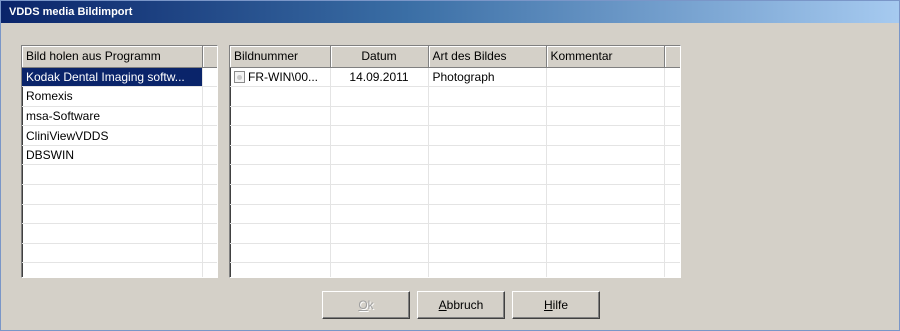  Describe the element at coordinates (548, 305) in the screenshot. I see `help-button-mnemonic: H` at that location.